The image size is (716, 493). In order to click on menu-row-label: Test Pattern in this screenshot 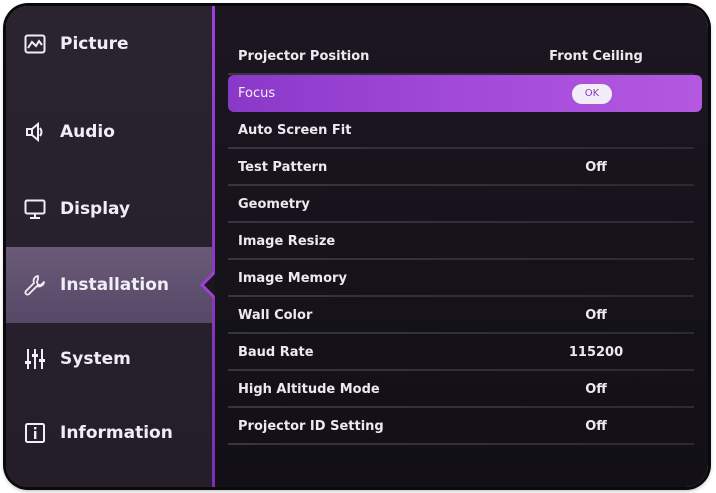, I will do `click(283, 167)`.